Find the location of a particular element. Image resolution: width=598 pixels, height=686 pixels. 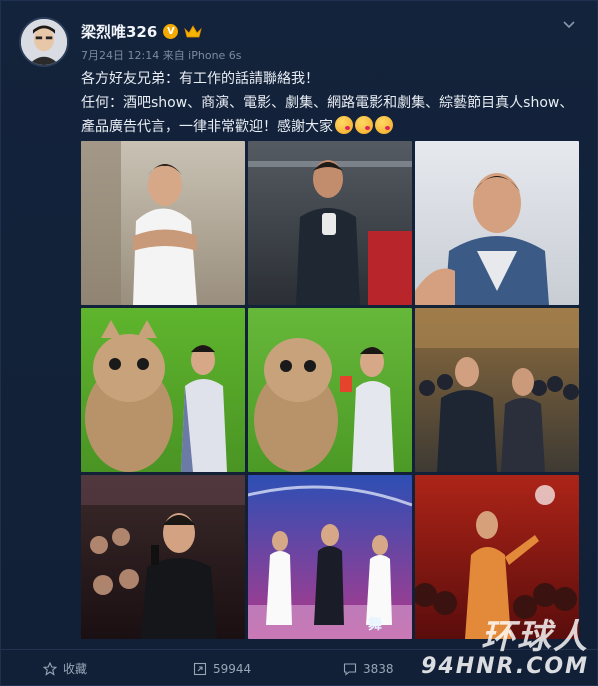

repost-button: 59944 is located at coordinates (226, 669).